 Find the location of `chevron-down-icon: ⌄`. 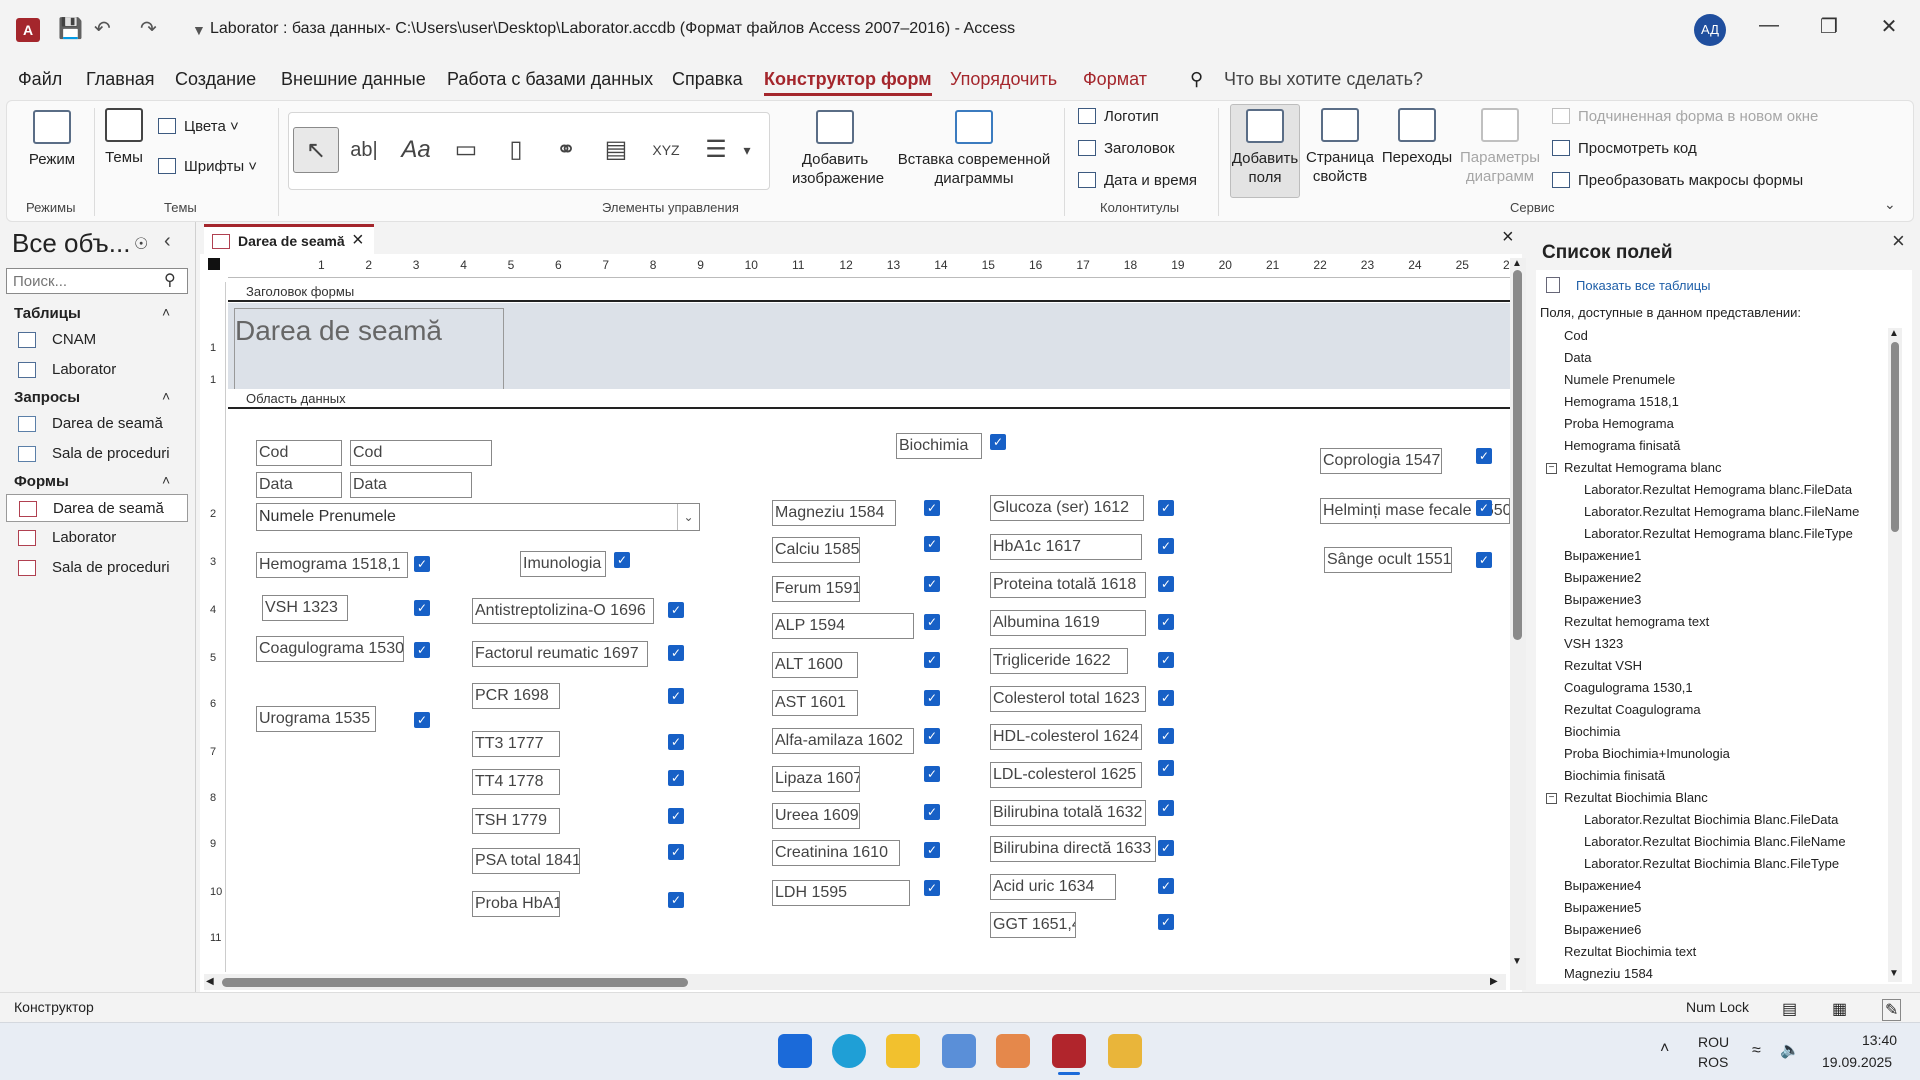

chevron-down-icon: ⌄ is located at coordinates (688, 517).